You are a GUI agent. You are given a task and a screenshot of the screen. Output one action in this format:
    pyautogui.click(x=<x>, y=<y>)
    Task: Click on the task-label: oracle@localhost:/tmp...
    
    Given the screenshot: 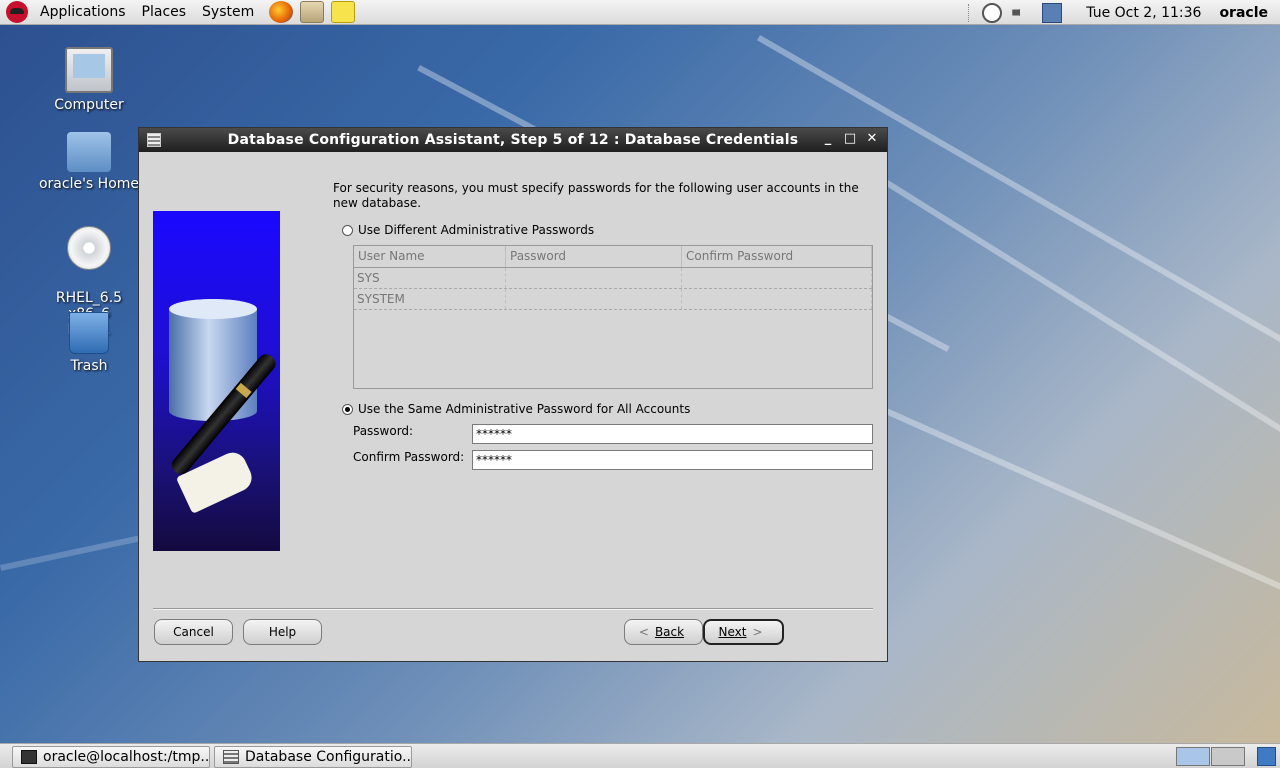 What is the action you would take?
    pyautogui.click(x=126, y=757)
    